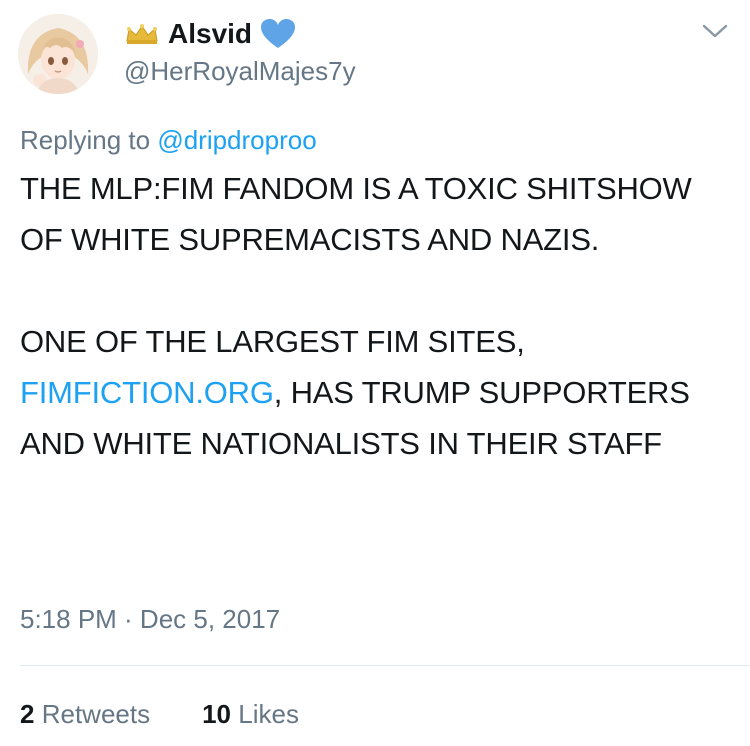 The width and height of the screenshot is (750, 746). What do you see at coordinates (142, 34) in the screenshot?
I see `crown-icon` at bounding box center [142, 34].